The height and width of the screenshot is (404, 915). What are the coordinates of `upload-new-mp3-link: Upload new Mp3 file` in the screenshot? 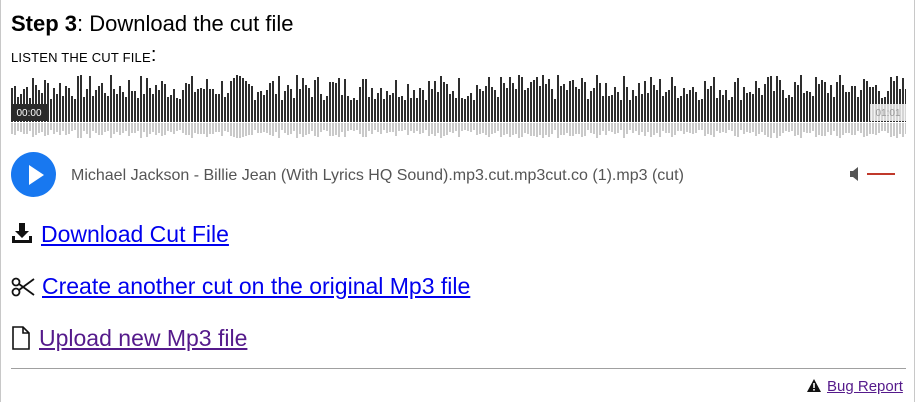 It's located at (143, 338).